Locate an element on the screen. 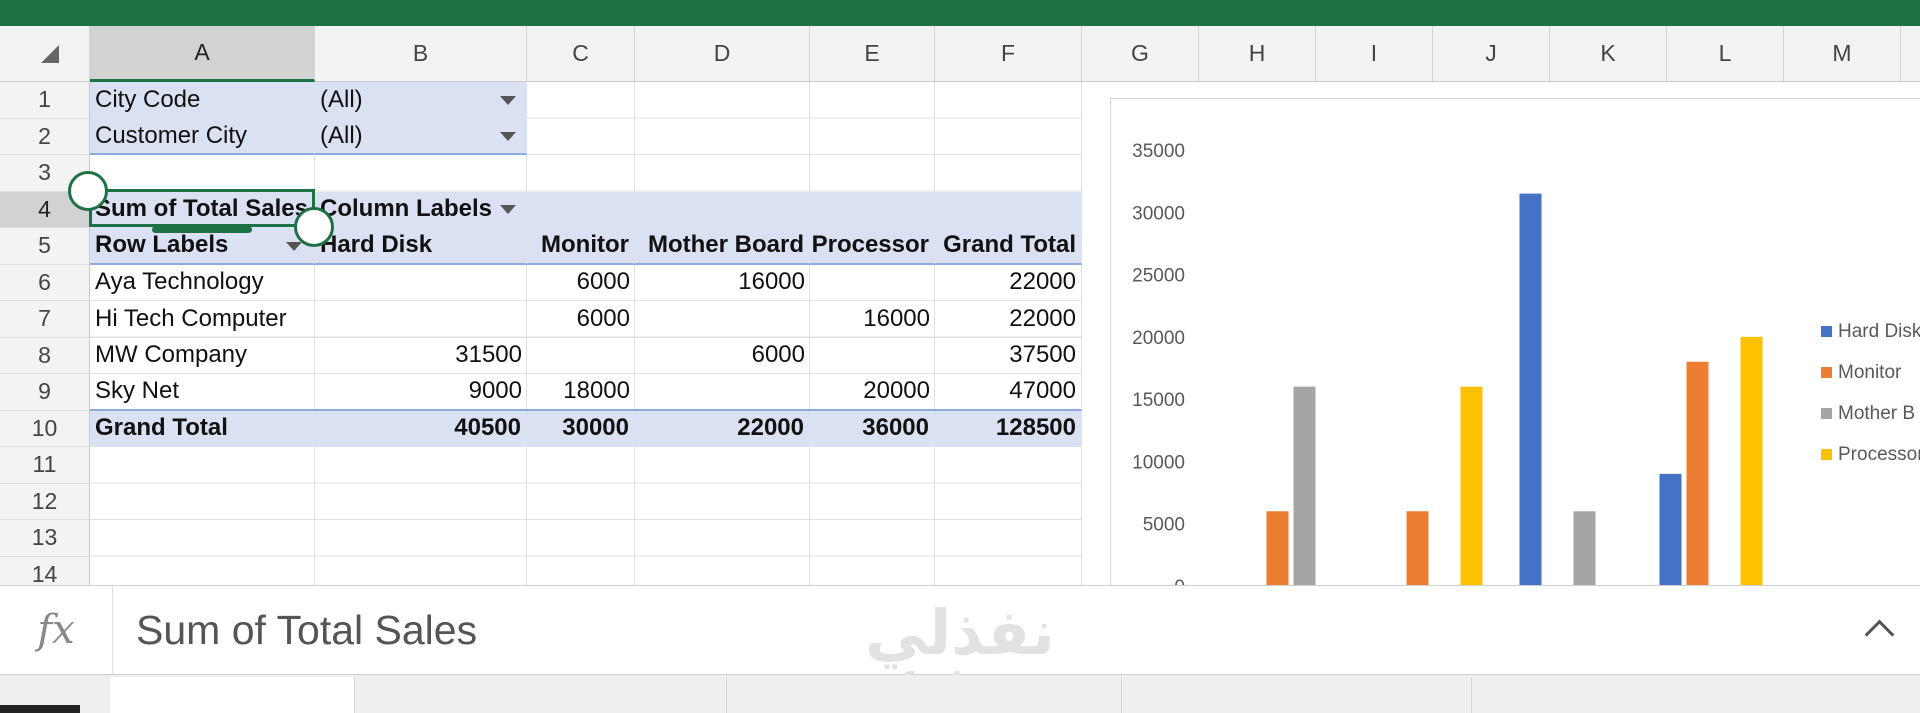 The height and width of the screenshot is (713, 1920). column-header-e: E is located at coordinates (872, 54).